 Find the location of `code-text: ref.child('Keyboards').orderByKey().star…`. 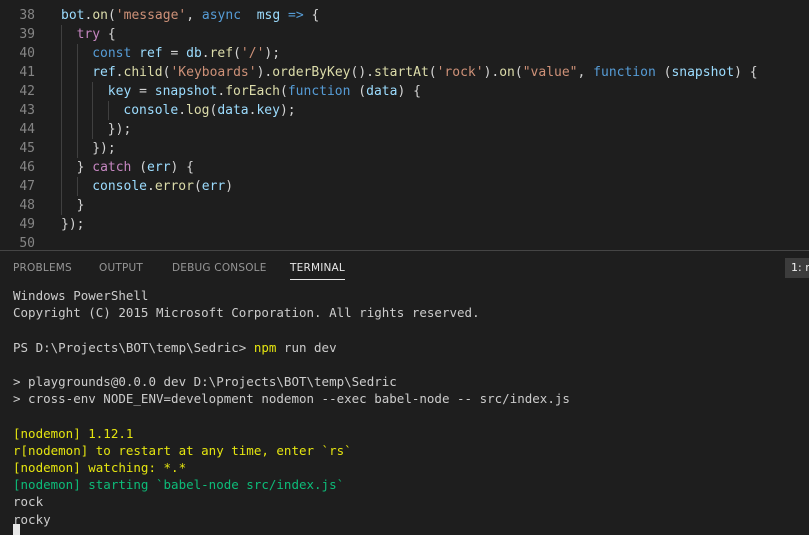

code-text: ref.child('Keyboards').orderByKey().star… is located at coordinates (424, 72).